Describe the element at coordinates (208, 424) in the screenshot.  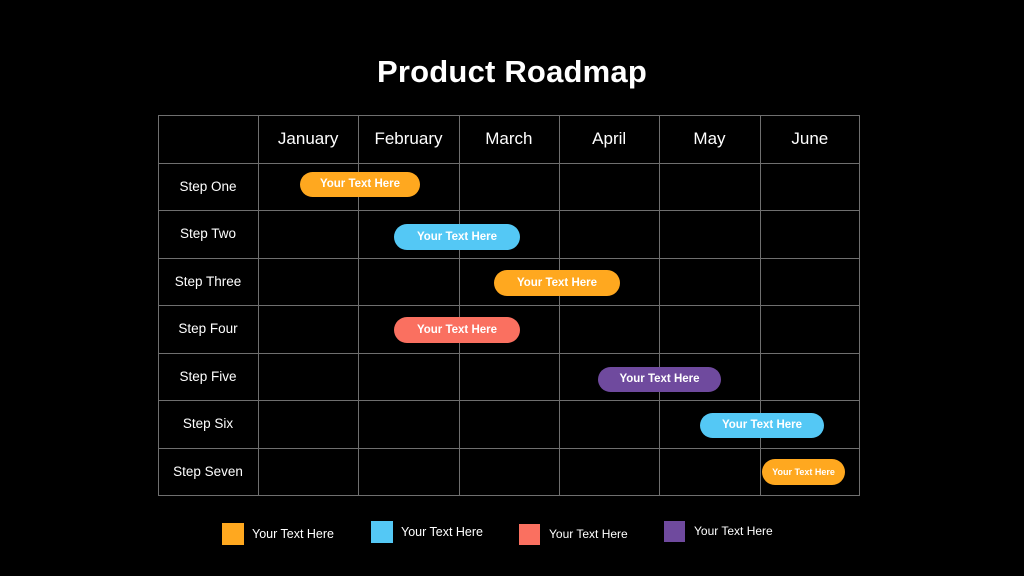
I see `row-label-step-six: Step Six` at that location.